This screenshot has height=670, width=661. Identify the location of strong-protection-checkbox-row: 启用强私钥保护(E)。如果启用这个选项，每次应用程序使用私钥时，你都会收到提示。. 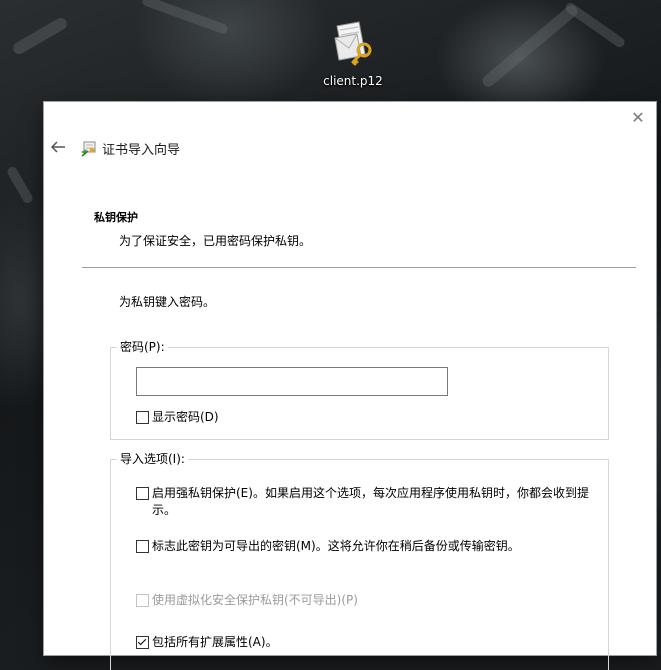
(366, 502).